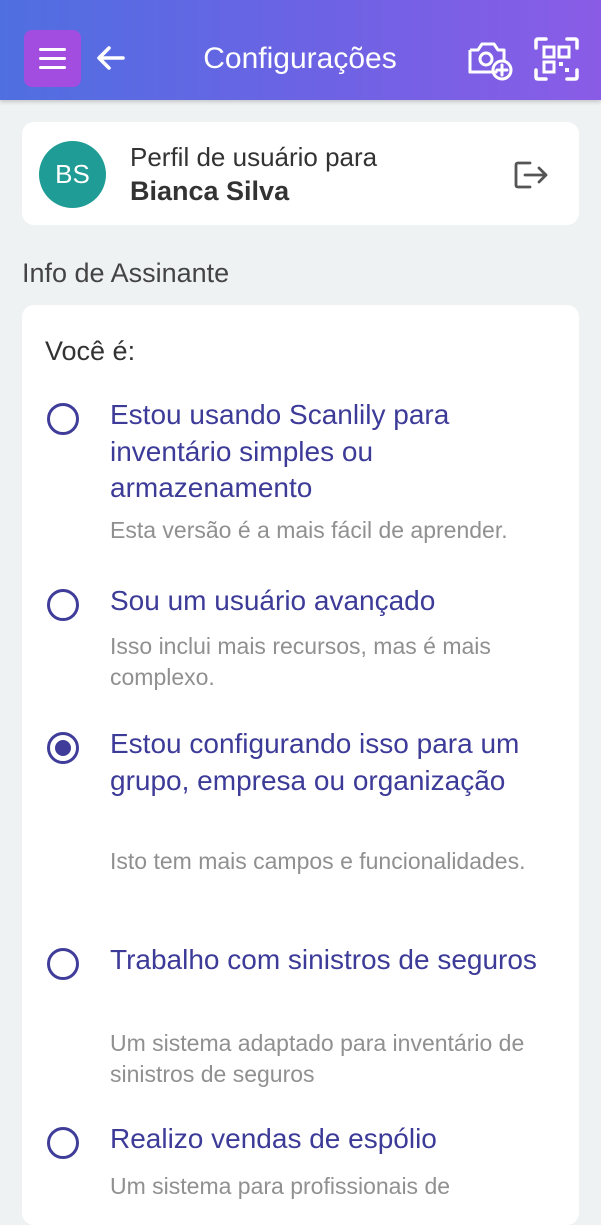 The image size is (601, 1225). What do you see at coordinates (273, 1138) in the screenshot?
I see `option-title: Realizo vendas de espólio` at bounding box center [273, 1138].